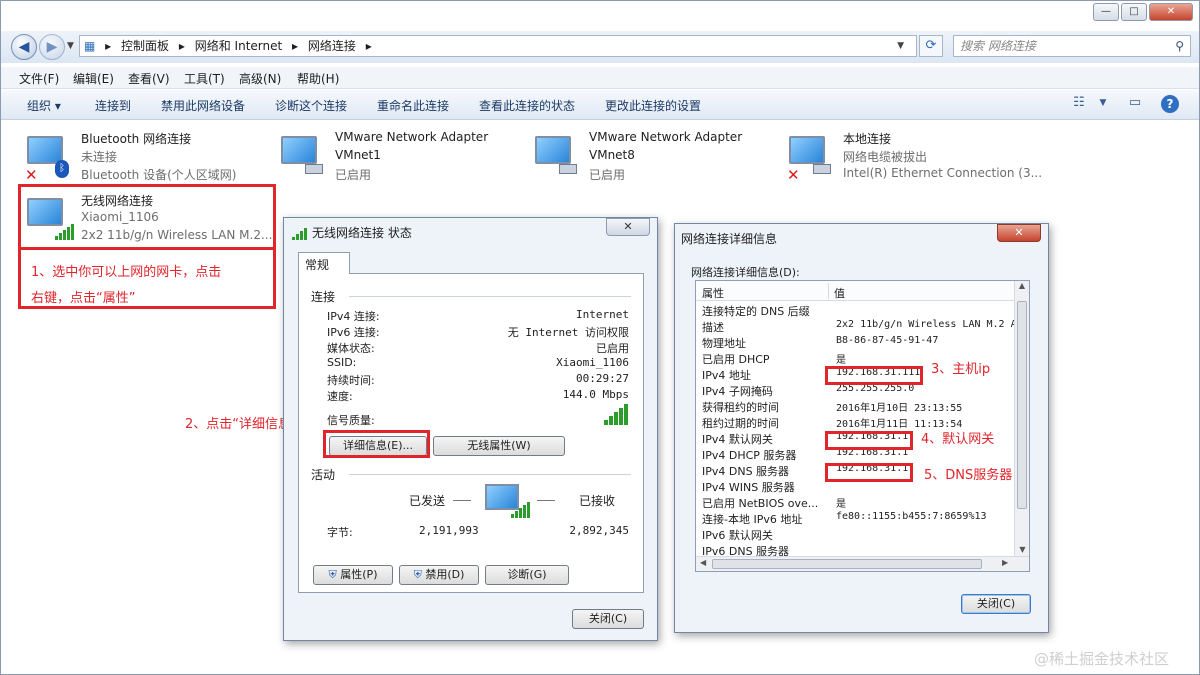 The width and height of the screenshot is (1200, 675). I want to click on address-bar: ▦ ▸ 控制面板 ▸ 网络和 Internet ▸ 网络连接 ▸ ▼, so click(498, 46).